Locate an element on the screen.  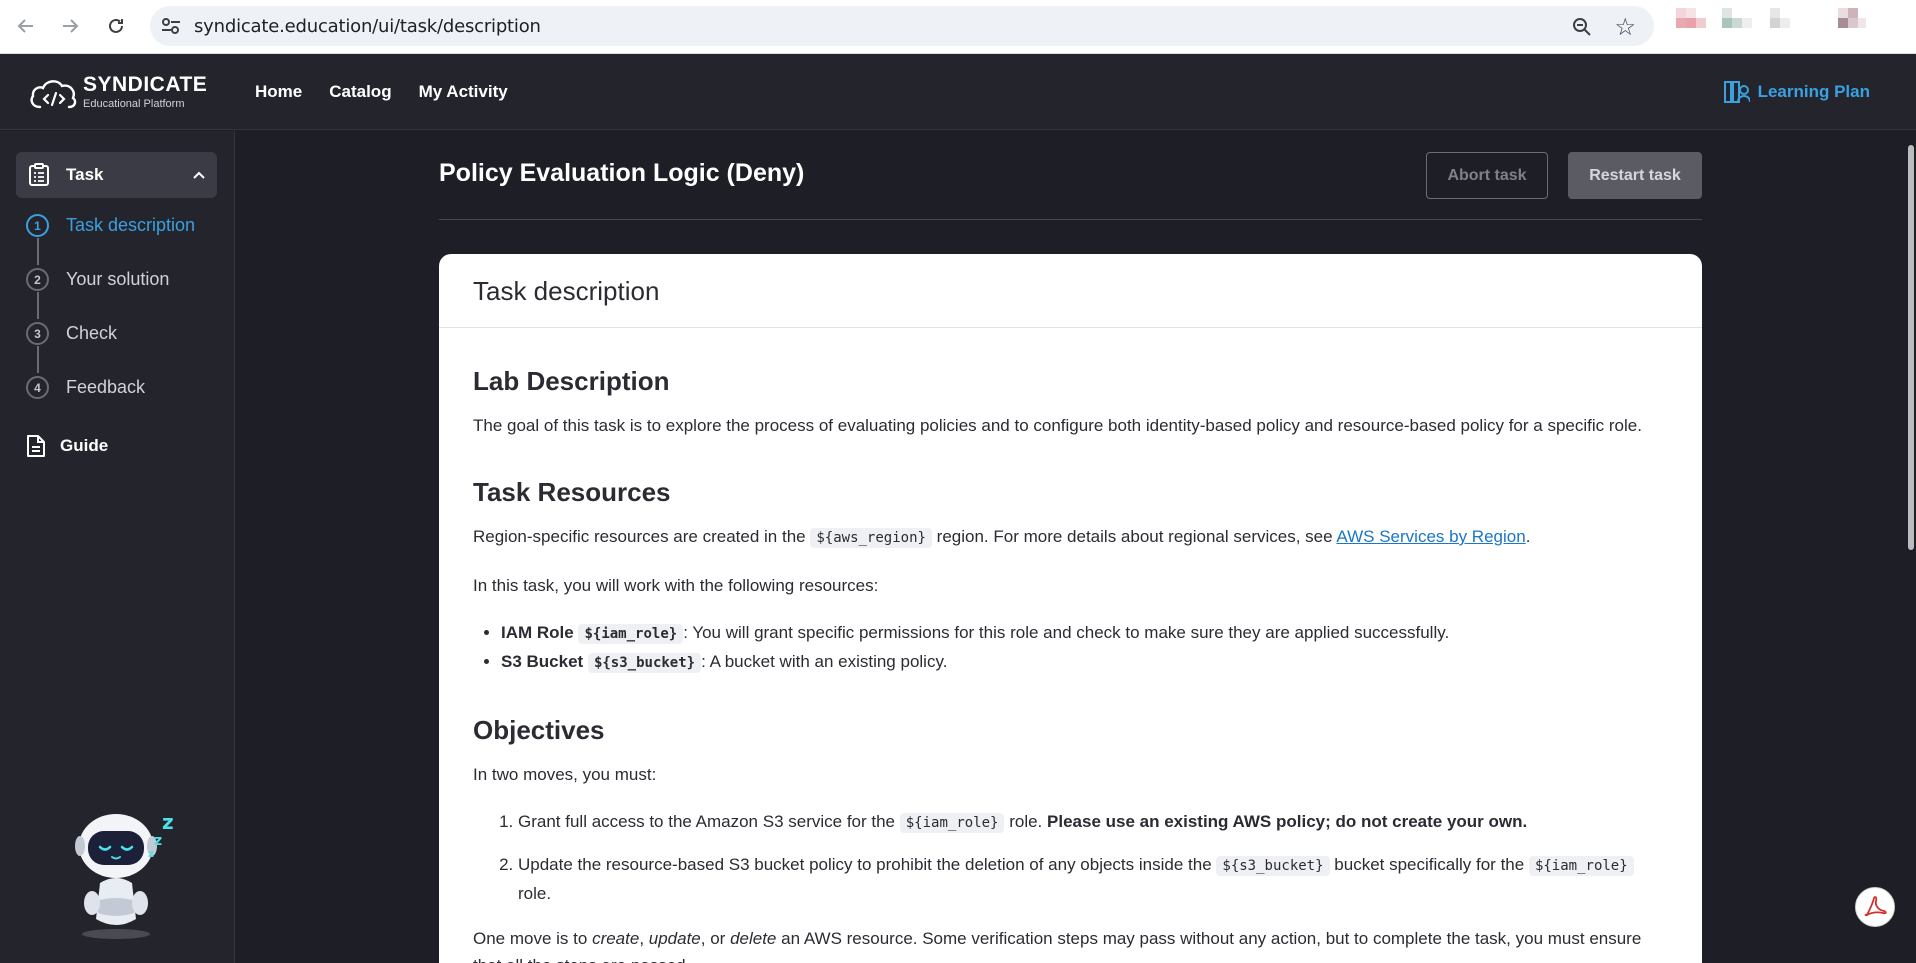
task-section-label: Task is located at coordinates (85, 174).